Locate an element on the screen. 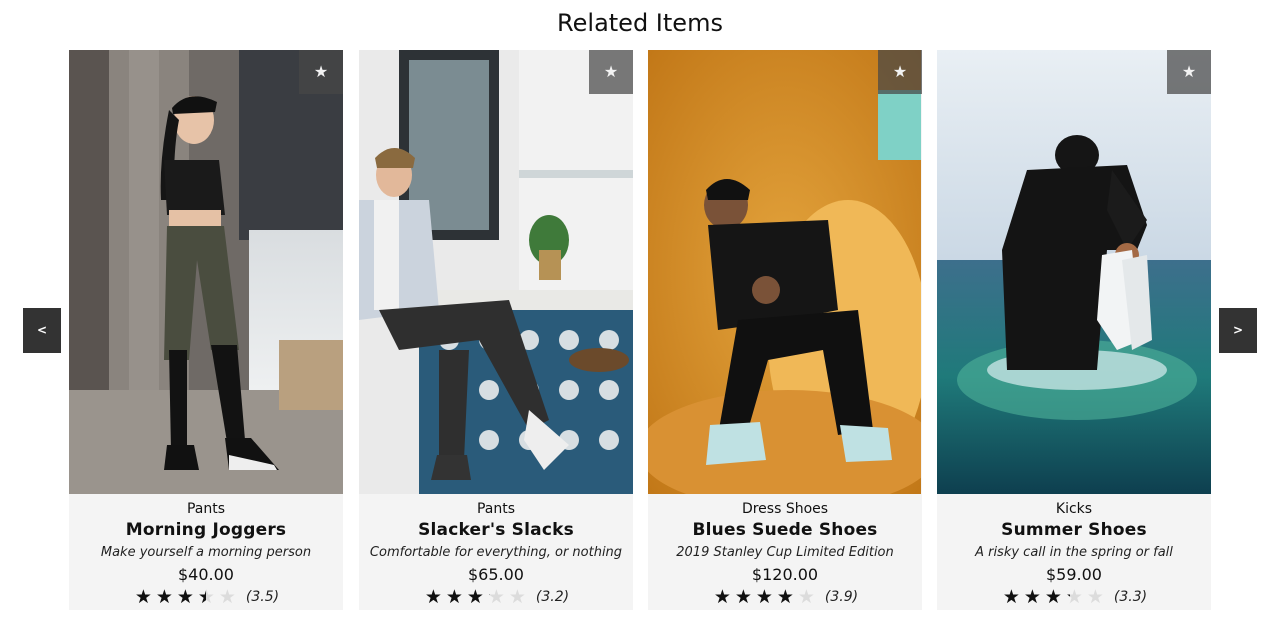 This screenshot has width=1288, height=629. product-price: $59.00 is located at coordinates (1074, 574).